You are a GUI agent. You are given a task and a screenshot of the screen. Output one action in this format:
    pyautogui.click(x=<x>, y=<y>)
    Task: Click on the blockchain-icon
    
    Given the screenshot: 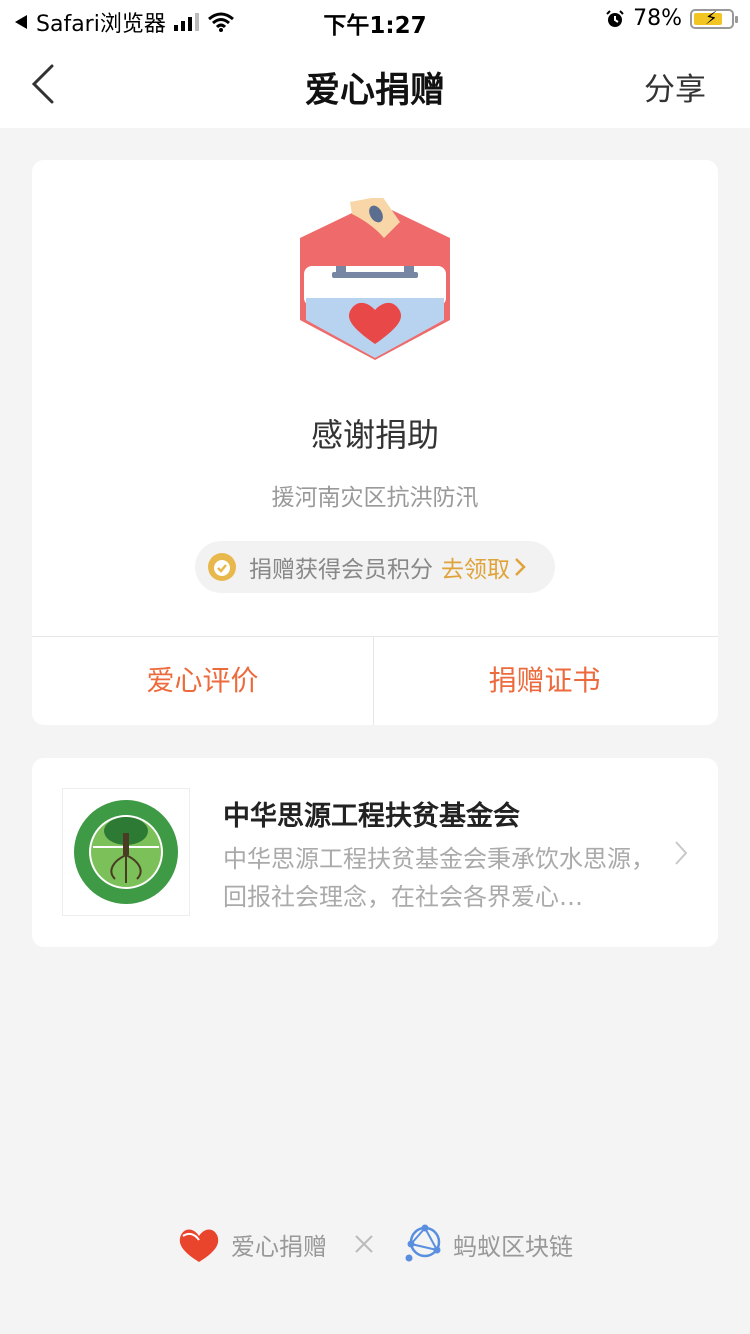 What is the action you would take?
    pyautogui.click(x=423, y=1243)
    